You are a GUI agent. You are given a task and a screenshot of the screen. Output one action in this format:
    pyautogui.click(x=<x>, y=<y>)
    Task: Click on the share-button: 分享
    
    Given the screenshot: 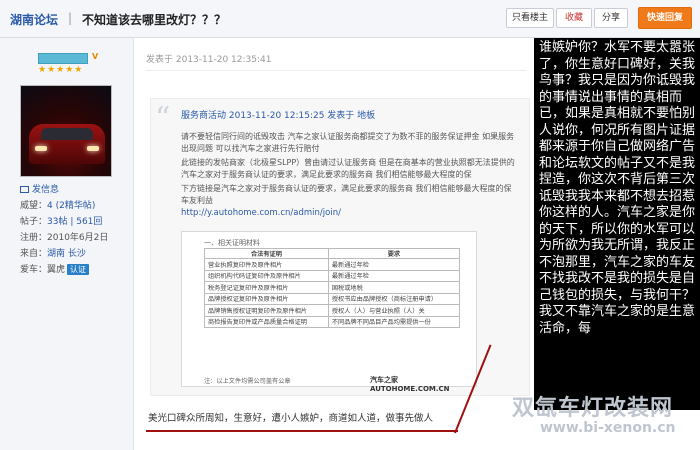 What is the action you would take?
    pyautogui.click(x=611, y=18)
    